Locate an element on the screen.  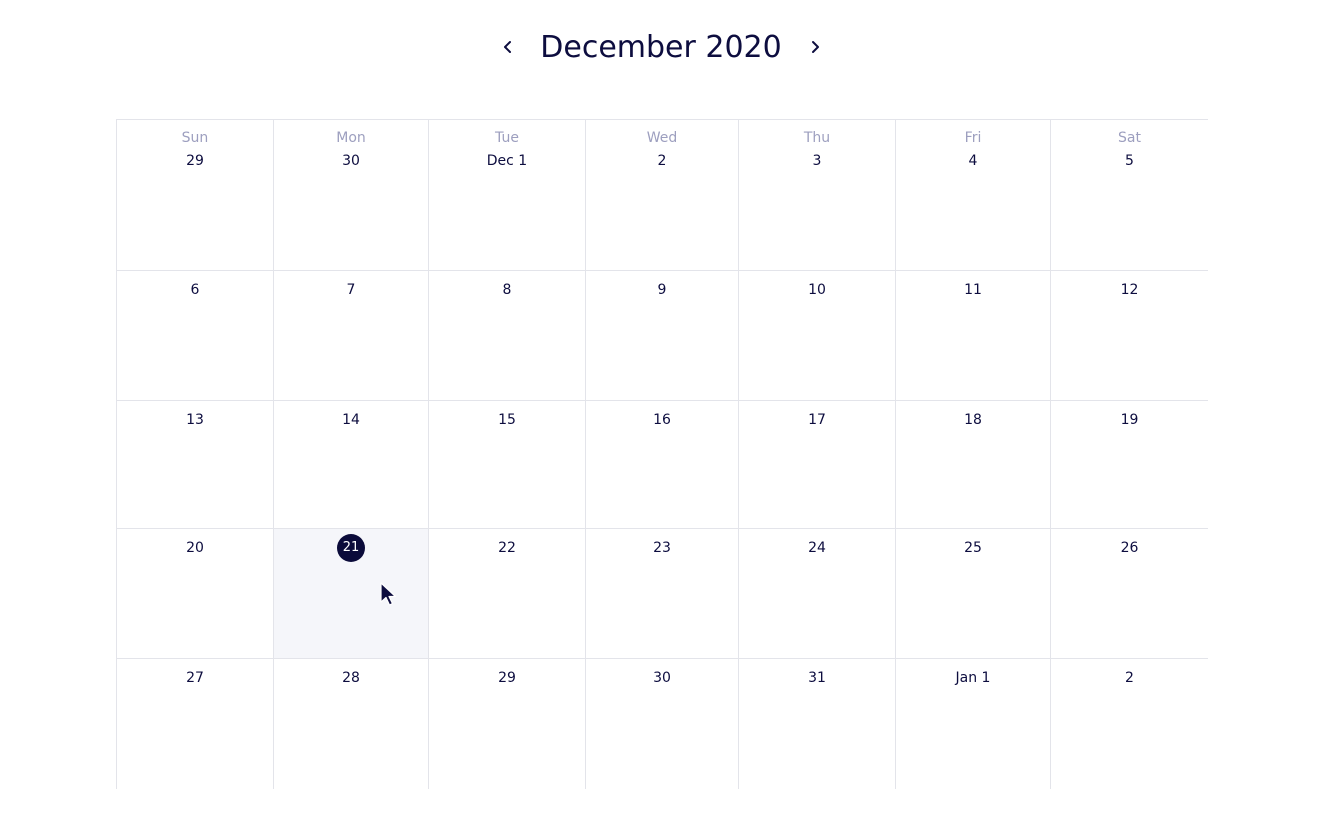
previous-month-button is located at coordinates (508, 48).